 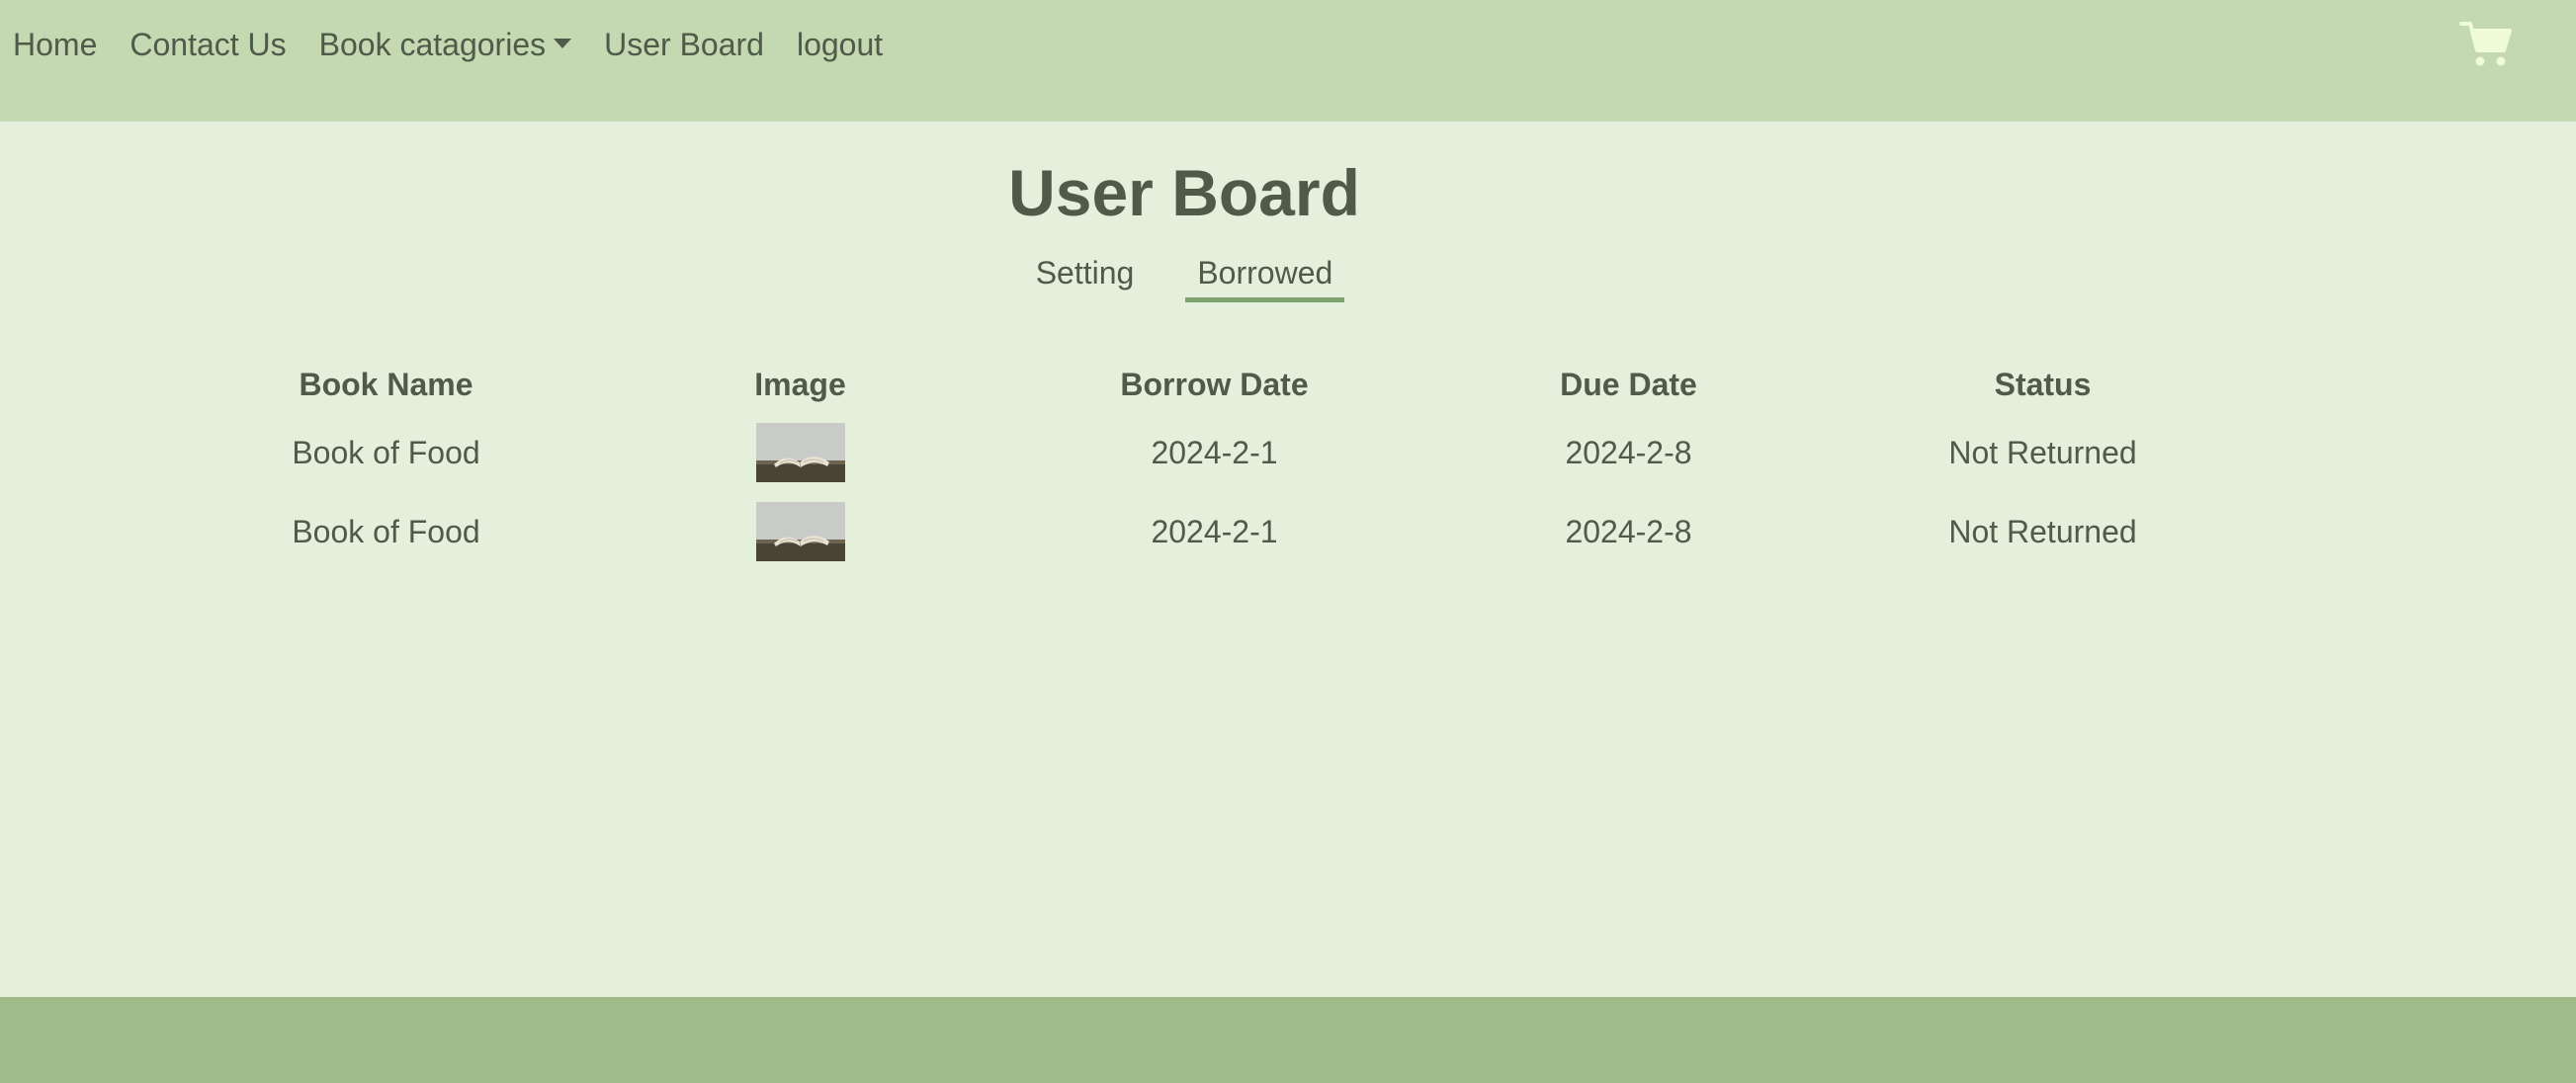 What do you see at coordinates (800, 384) in the screenshot?
I see `column-header-image: Image` at bounding box center [800, 384].